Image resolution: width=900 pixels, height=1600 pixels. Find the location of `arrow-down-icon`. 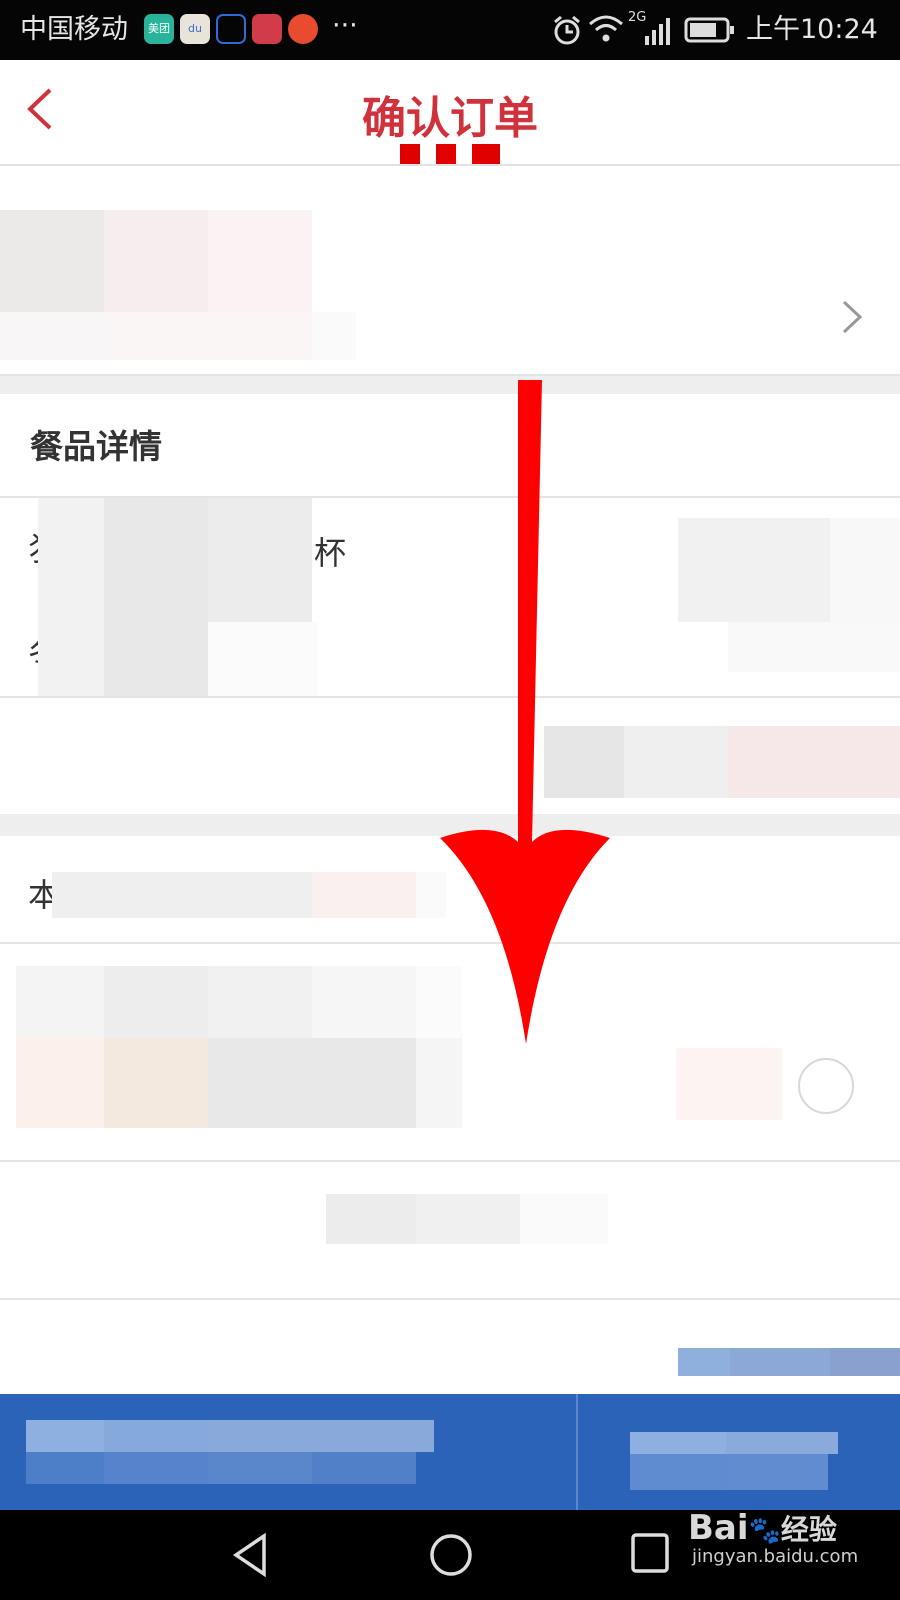

arrow-down-icon is located at coordinates (525, 712).